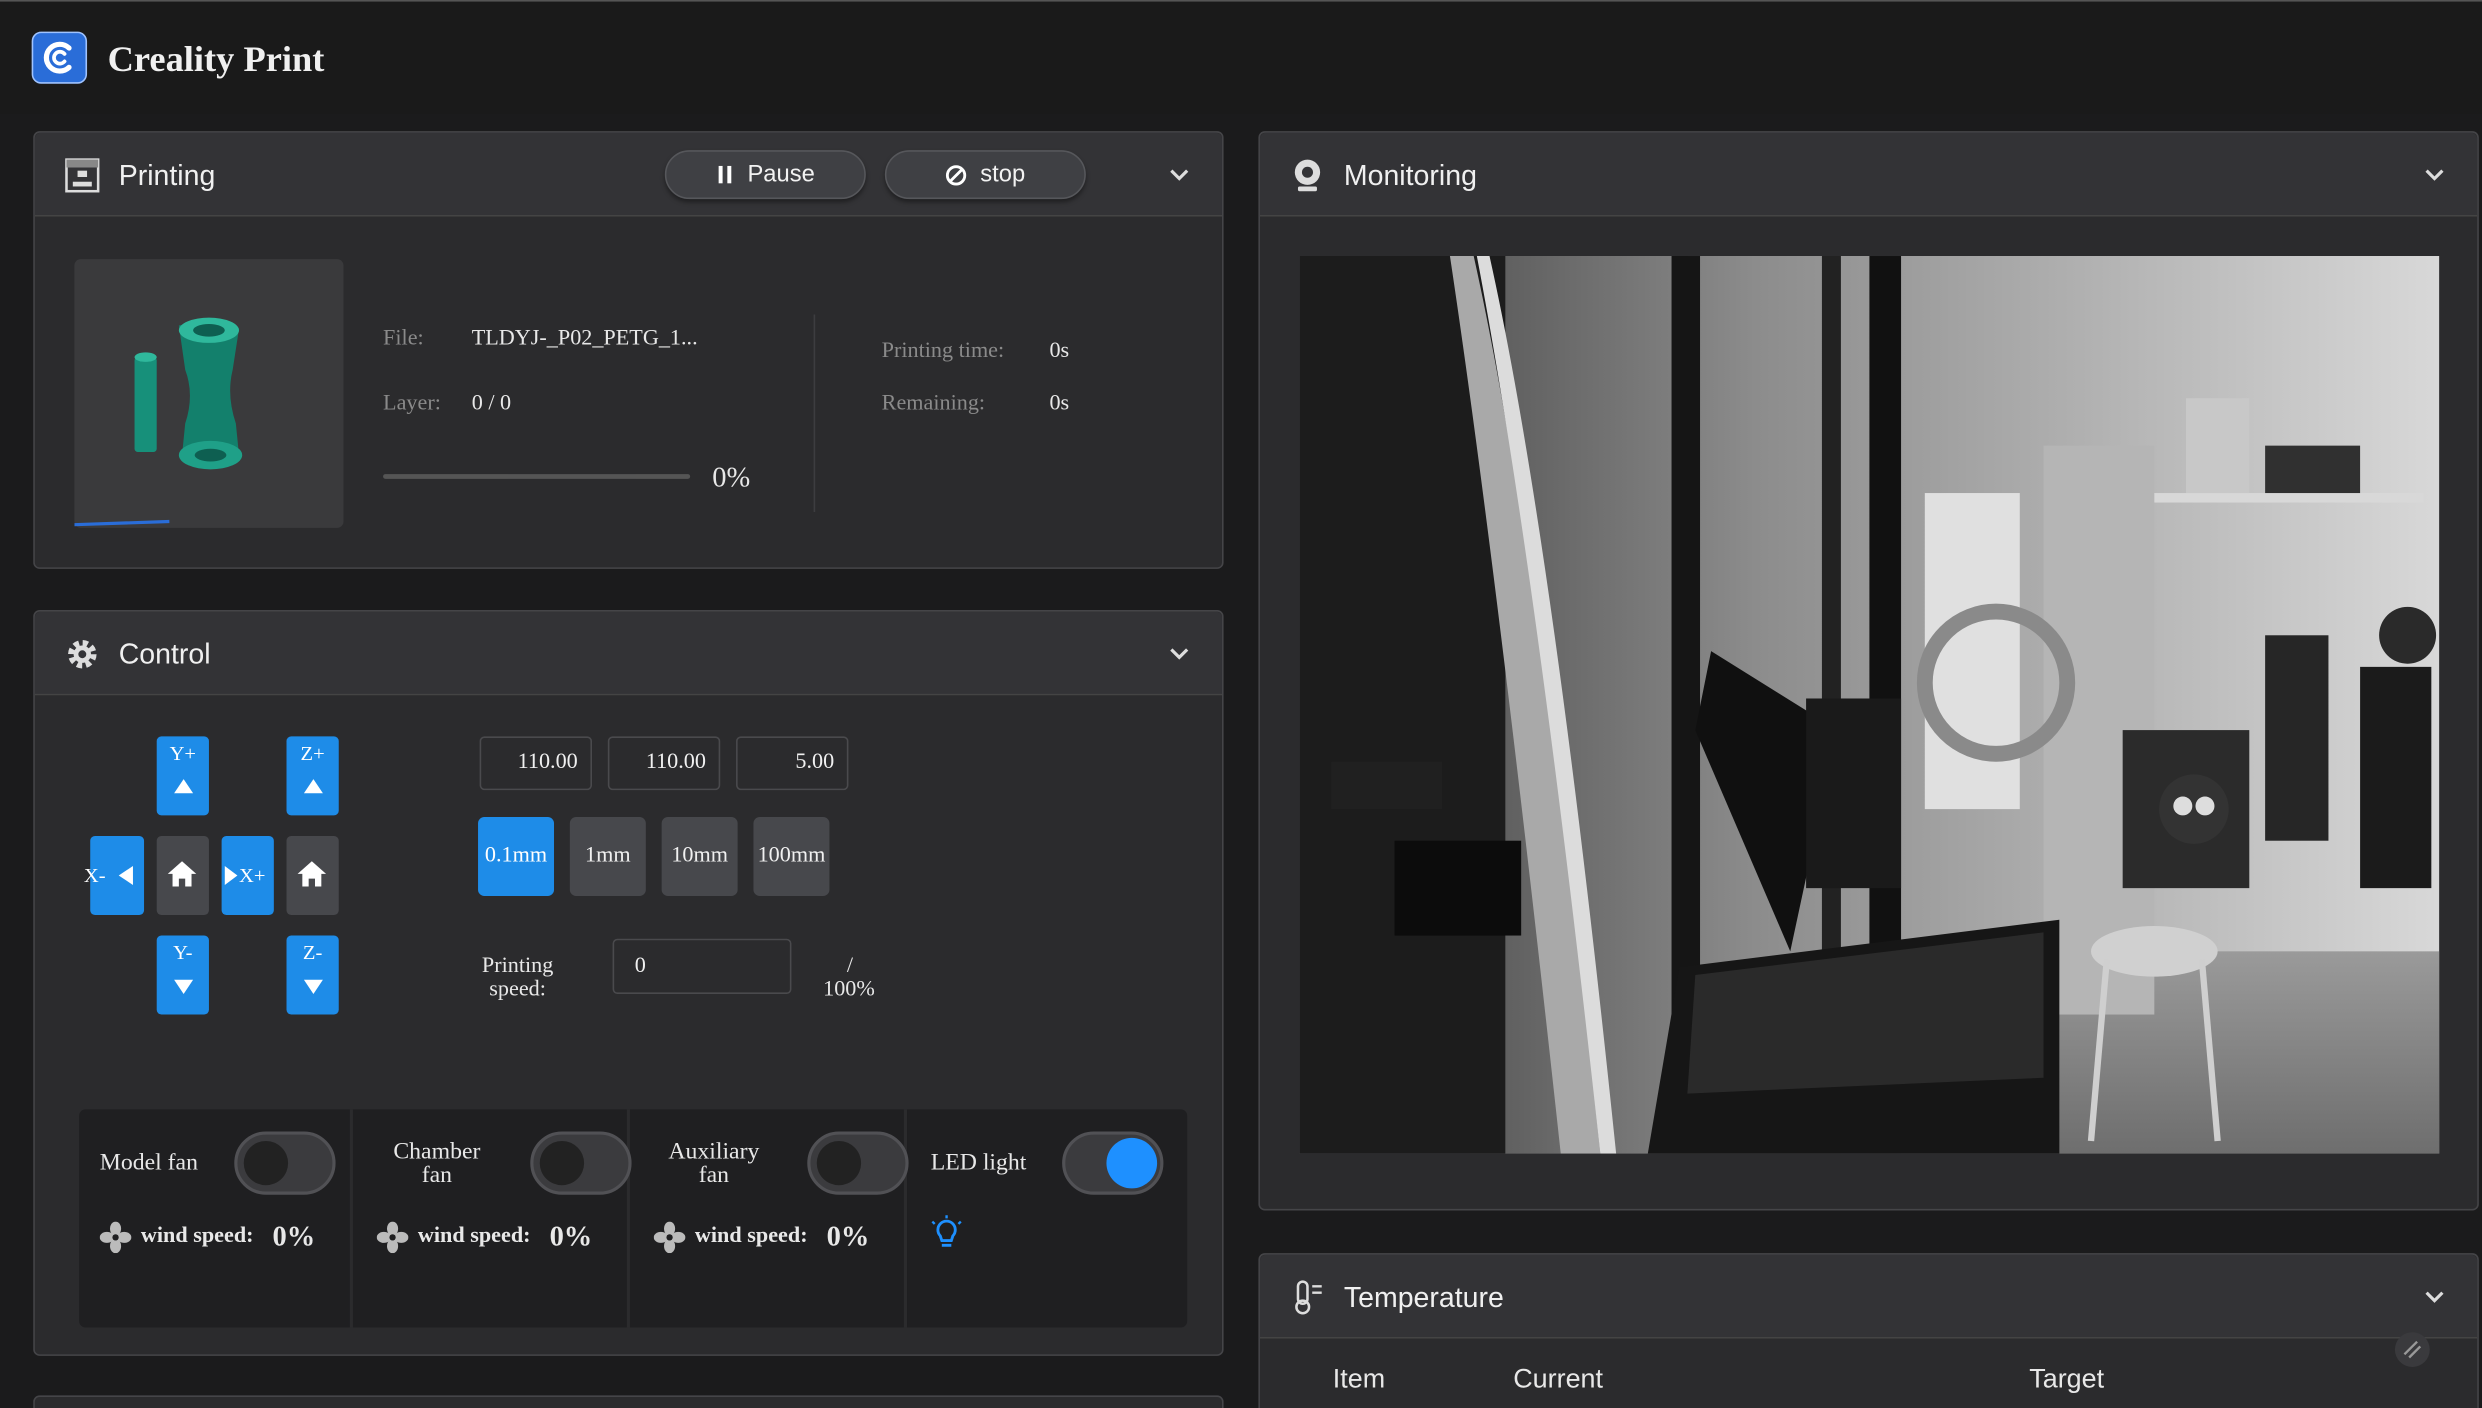  What do you see at coordinates (699, 857) in the screenshot?
I see `step-button-10mm: 10mm` at bounding box center [699, 857].